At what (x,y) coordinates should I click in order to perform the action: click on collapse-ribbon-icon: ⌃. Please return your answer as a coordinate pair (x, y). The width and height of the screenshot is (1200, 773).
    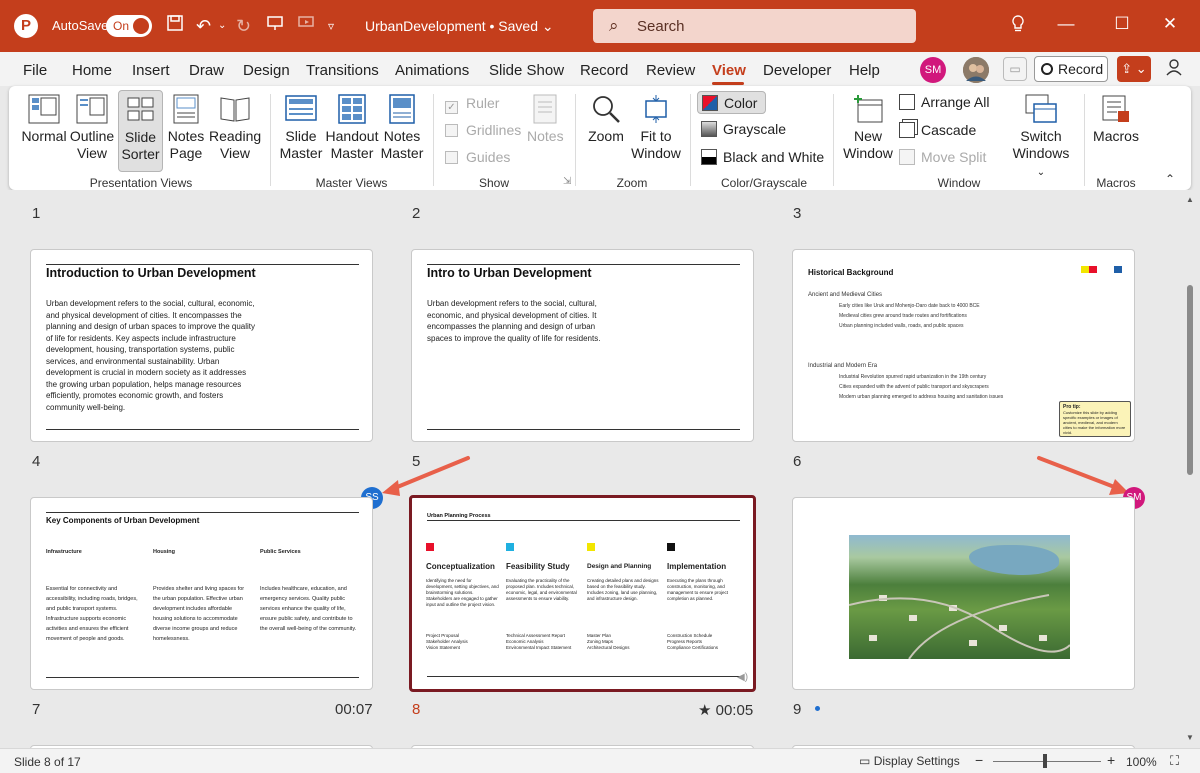
    Looking at the image, I should click on (1170, 179).